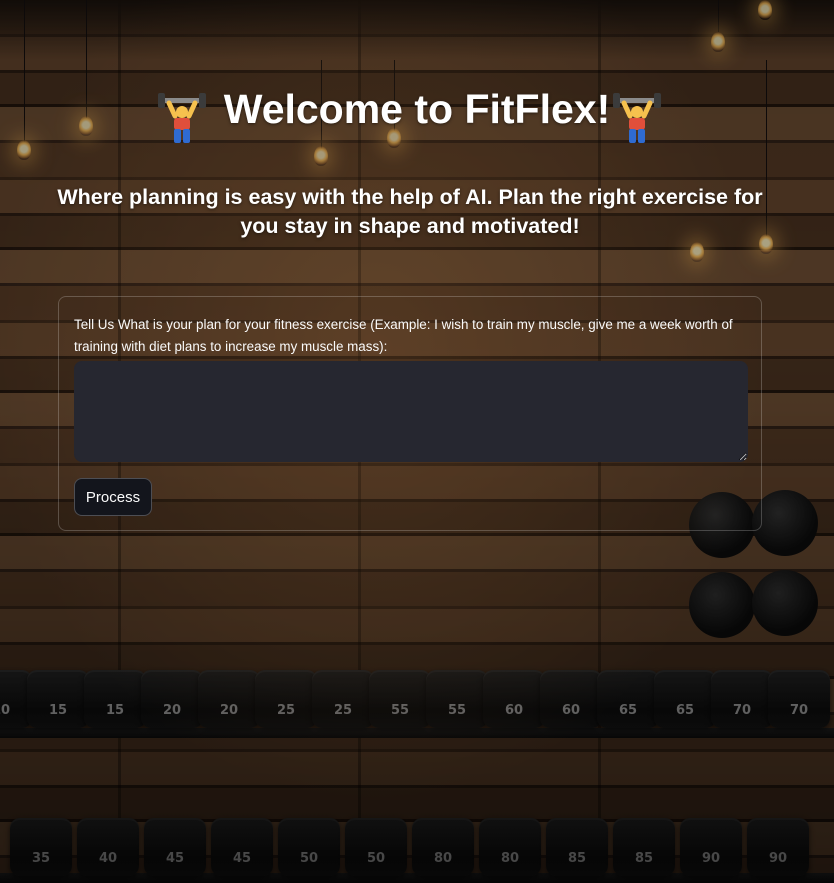 The image size is (834, 883). I want to click on page-title: Welcome to FitFlex!, so click(417, 109).